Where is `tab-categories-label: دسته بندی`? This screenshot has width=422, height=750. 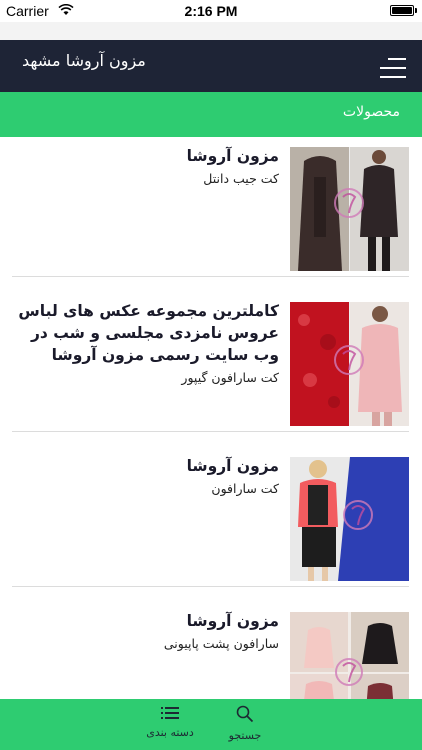 tab-categories-label: دسته بندی is located at coordinates (170, 732).